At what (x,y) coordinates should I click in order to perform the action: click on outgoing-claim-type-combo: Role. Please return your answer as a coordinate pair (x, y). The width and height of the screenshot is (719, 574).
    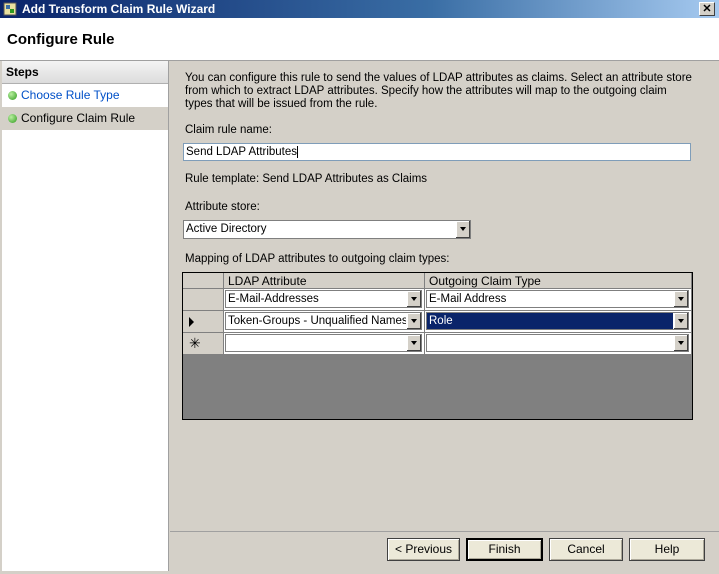
    Looking at the image, I should click on (557, 321).